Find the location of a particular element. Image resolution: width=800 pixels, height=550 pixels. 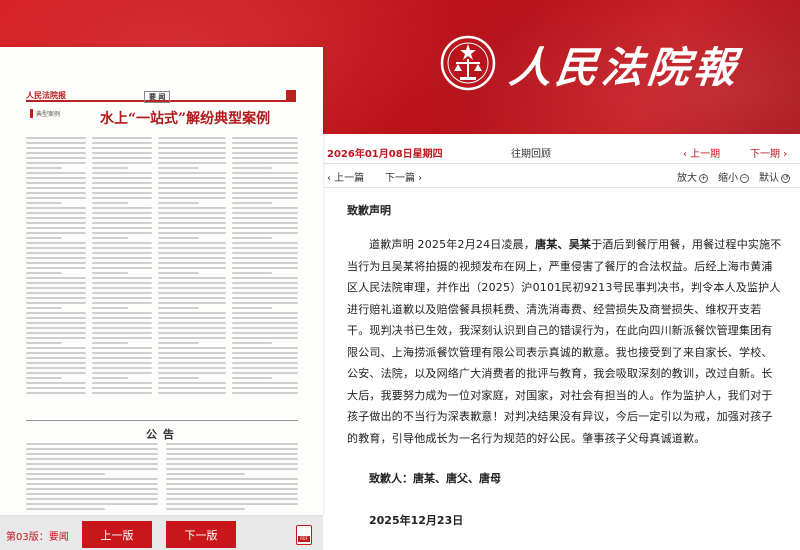

default-size-button: 默认 ↺ is located at coordinates (774, 176).